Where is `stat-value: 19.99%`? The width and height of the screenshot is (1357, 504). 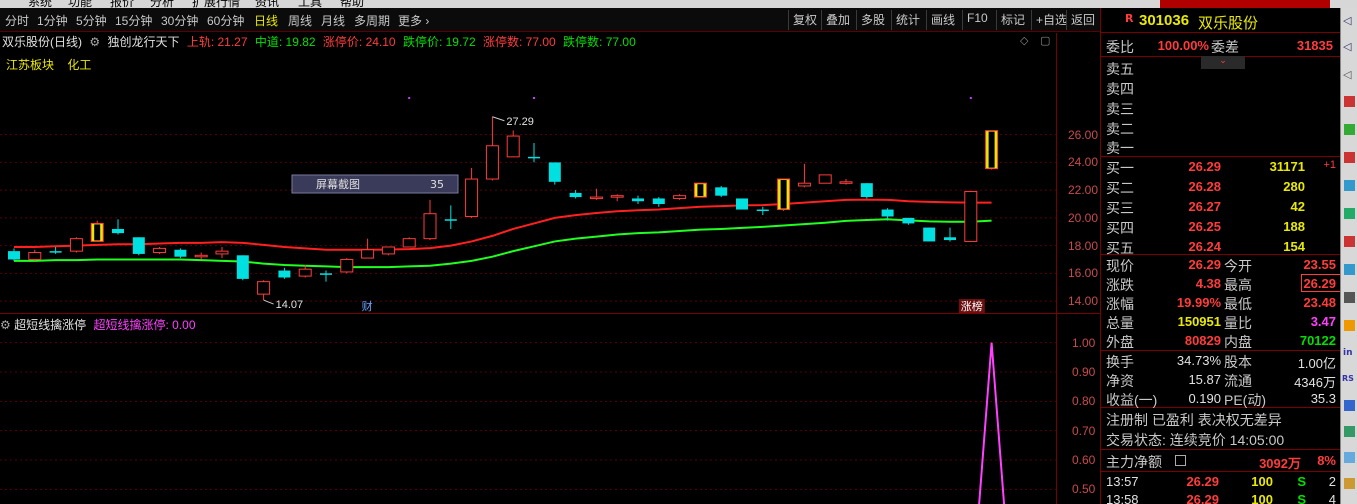 stat-value: 19.99% is located at coordinates (1198, 302).